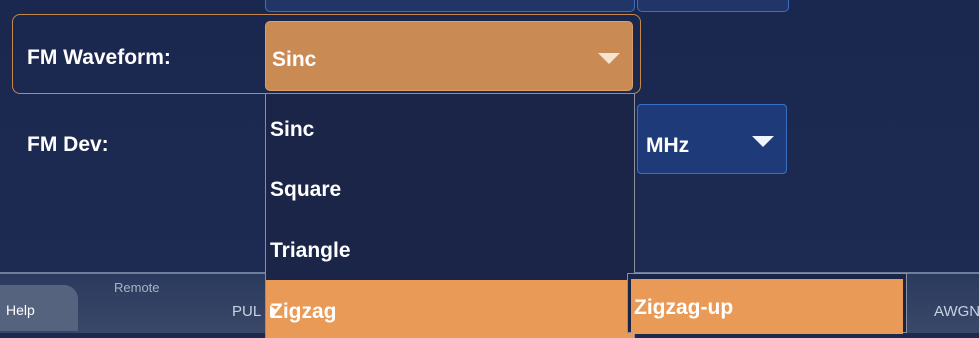  What do you see at coordinates (137, 287) in the screenshot?
I see `tab-remote: Remote` at bounding box center [137, 287].